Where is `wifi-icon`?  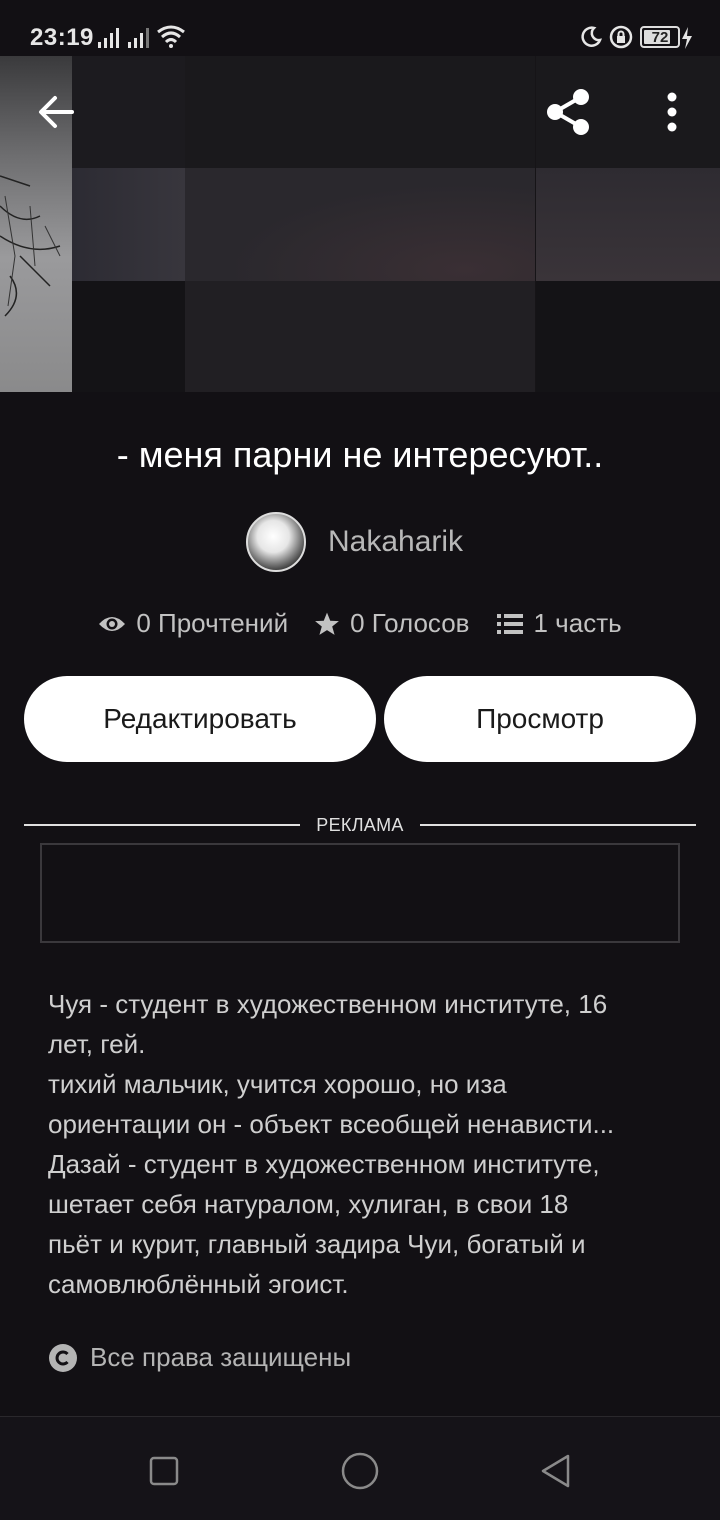
wifi-icon is located at coordinates (171, 36).